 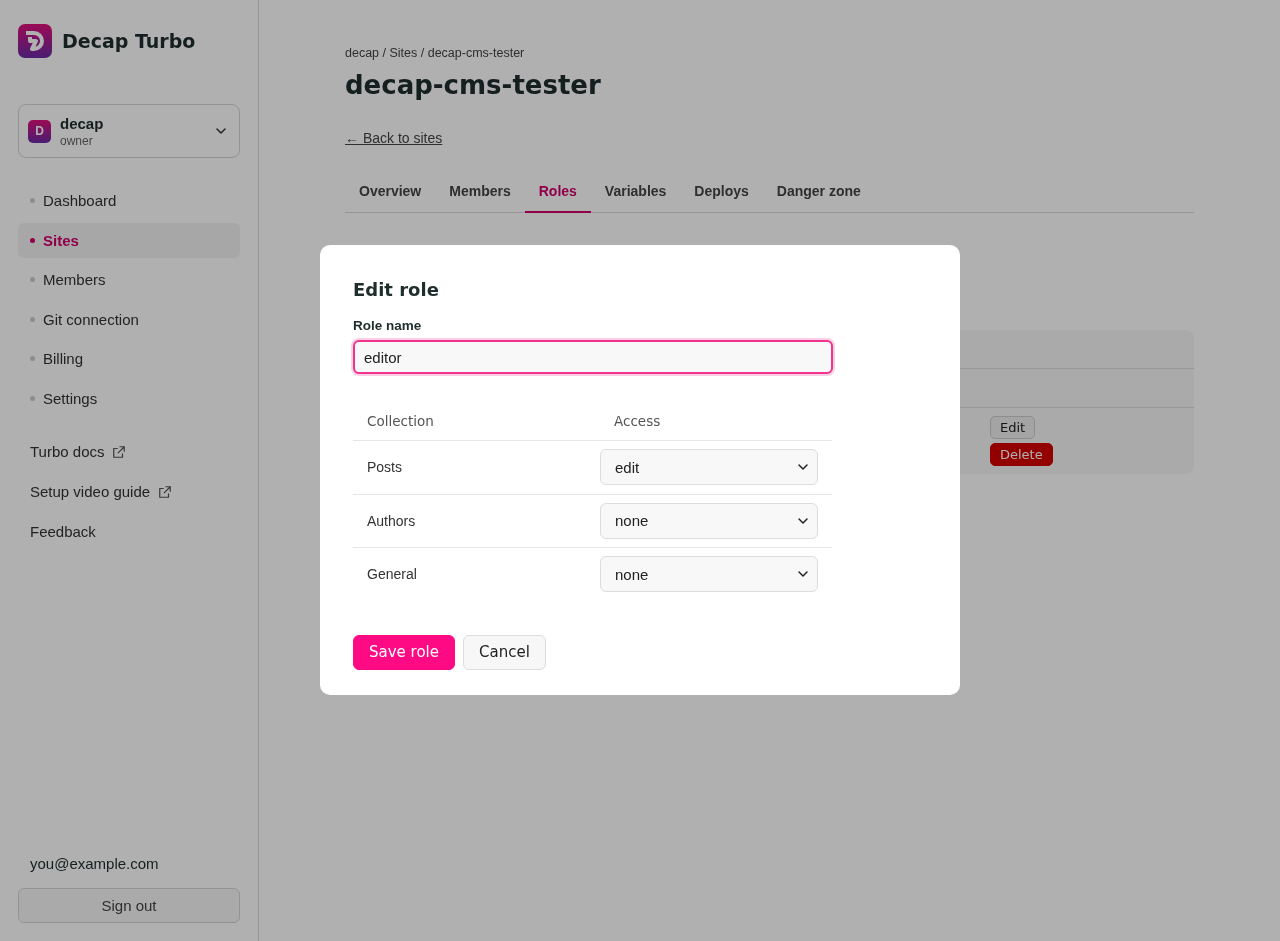 I want to click on sidebar-link: Feedback, so click(x=135, y=531).